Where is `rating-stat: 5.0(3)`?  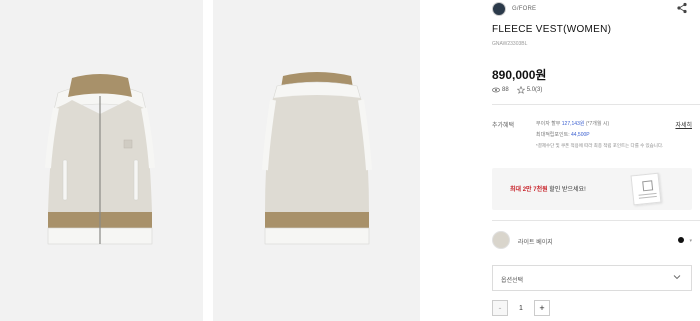
rating-stat: 5.0(3) is located at coordinates (529, 90).